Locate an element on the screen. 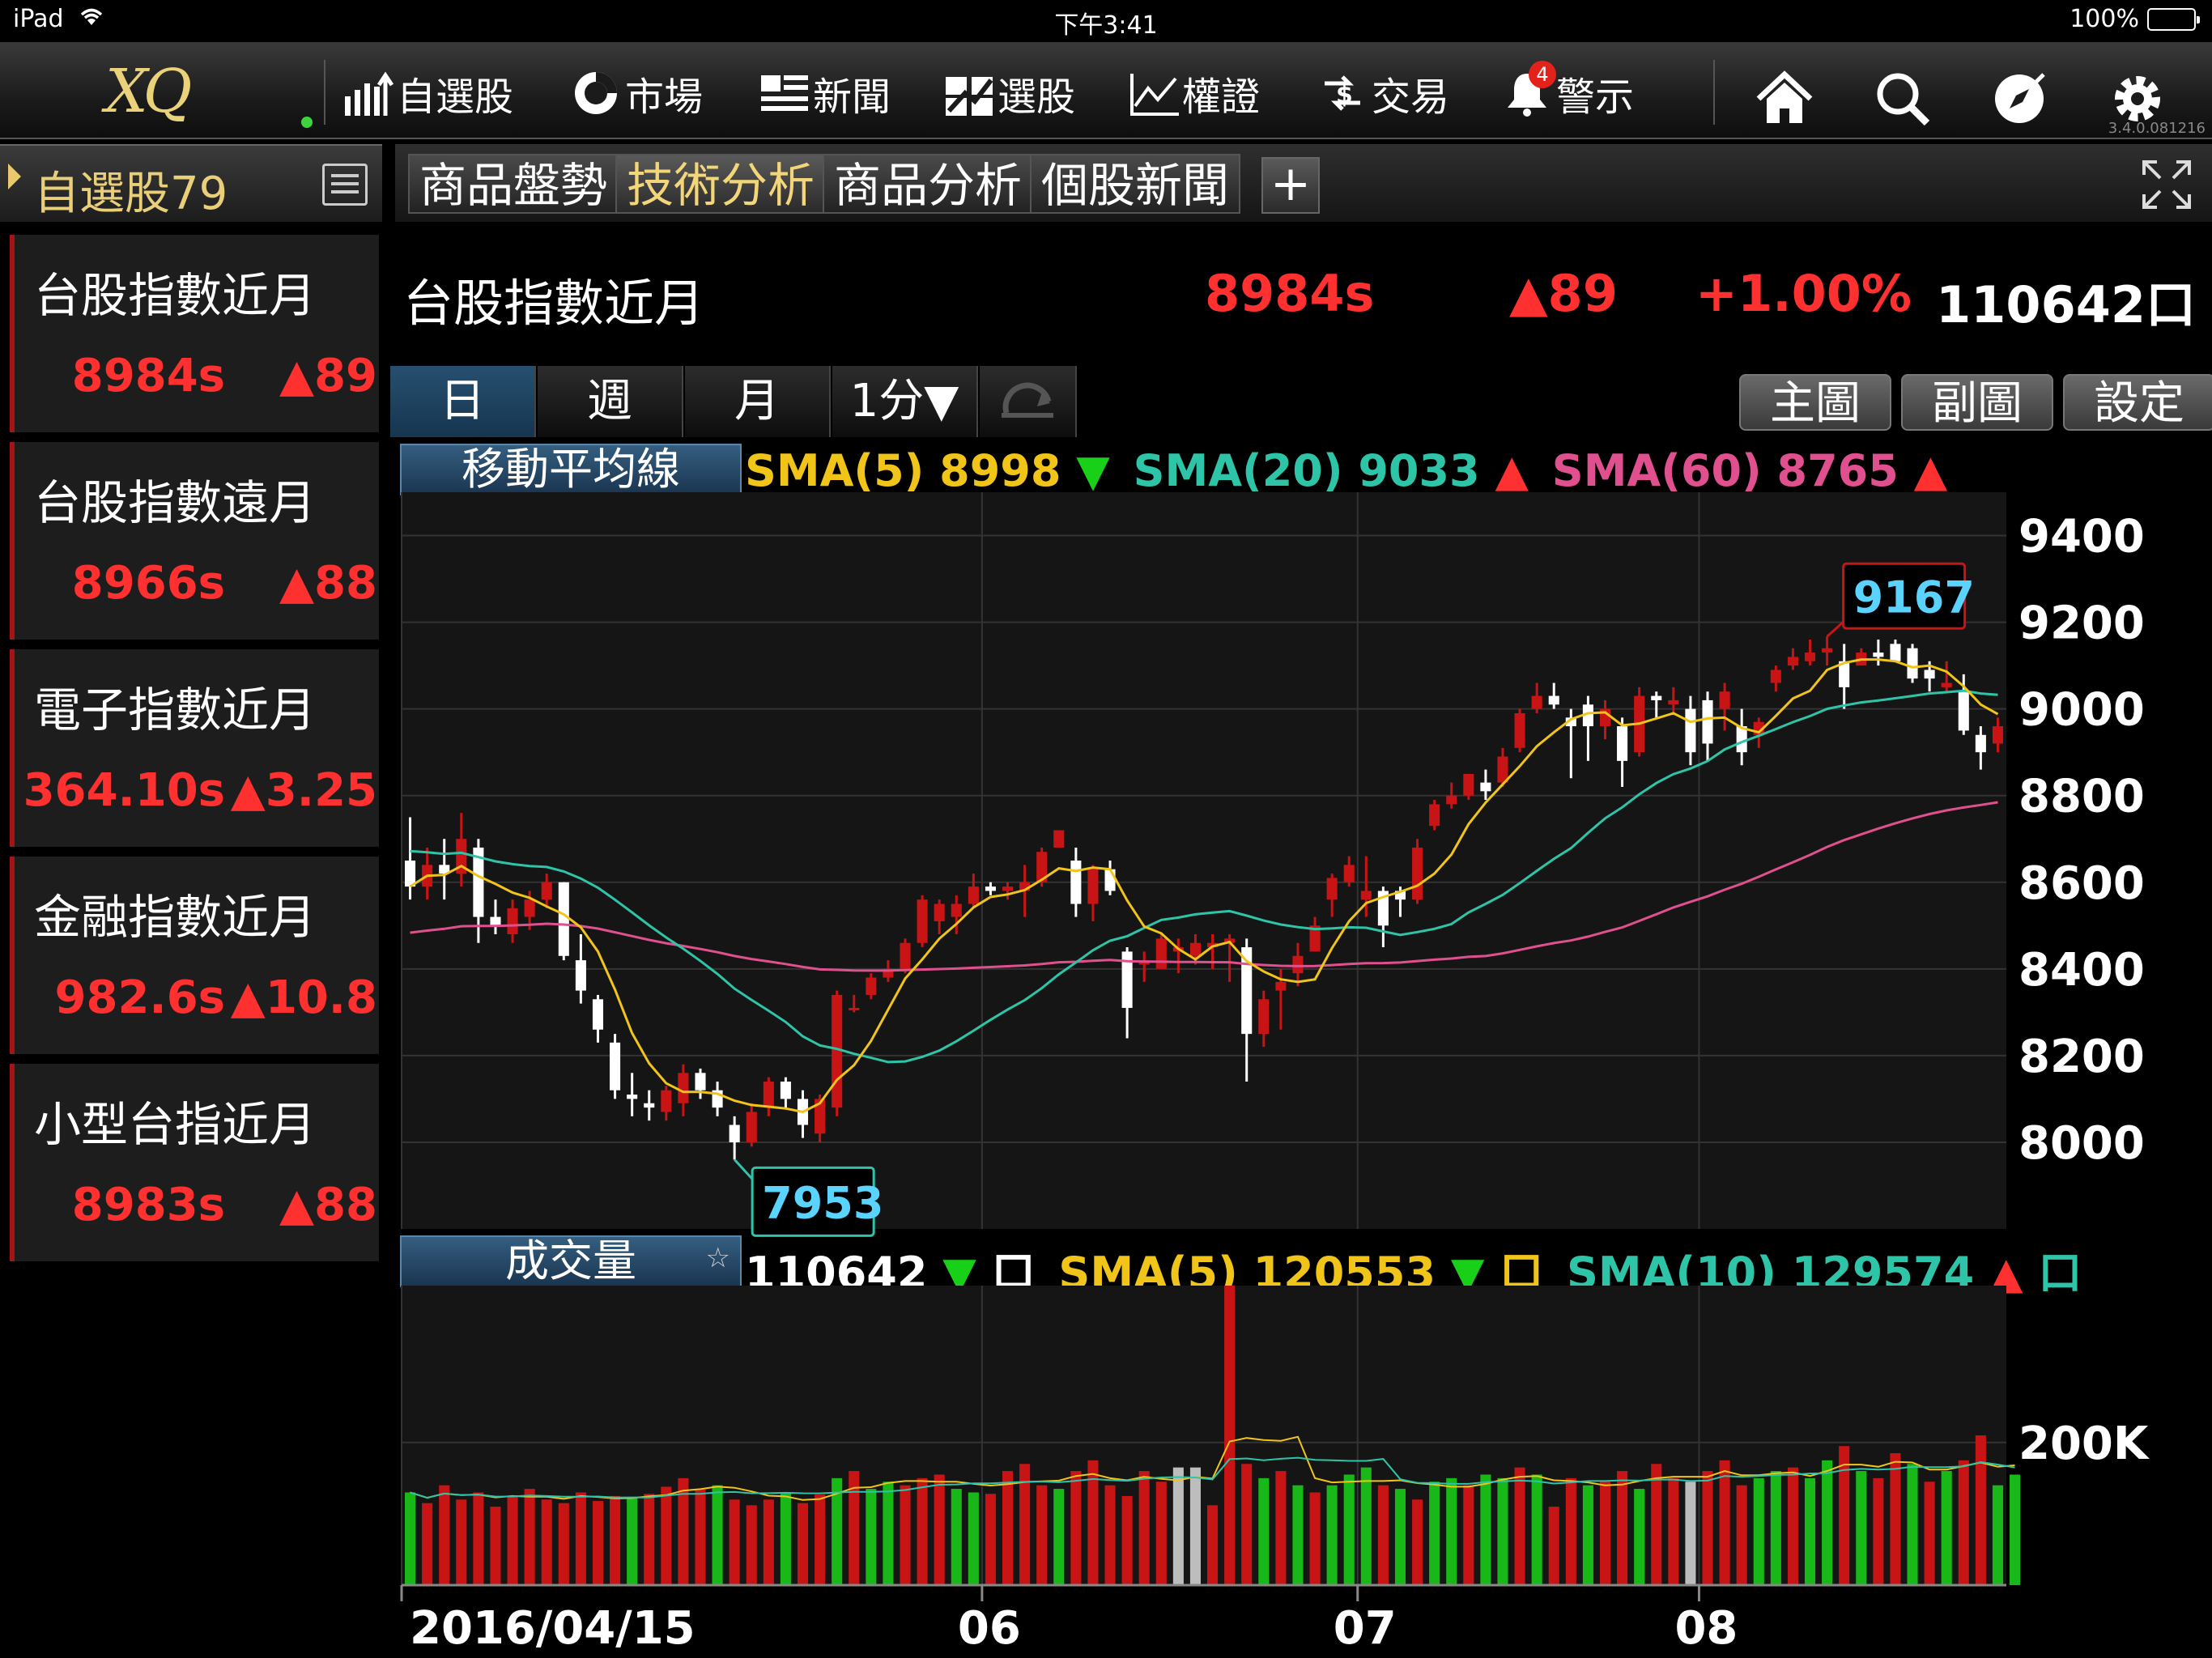 This screenshot has width=2212, height=1658. watchlist-header: 自選股79 is located at coordinates (191, 183).